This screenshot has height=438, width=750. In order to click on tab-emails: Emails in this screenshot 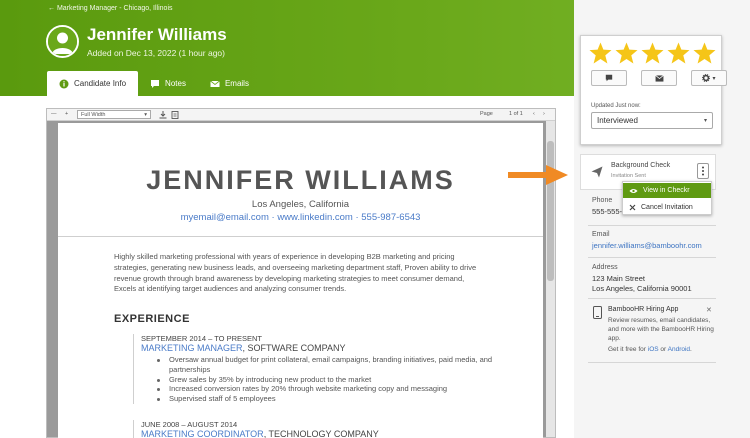, I will do `click(229, 83)`.